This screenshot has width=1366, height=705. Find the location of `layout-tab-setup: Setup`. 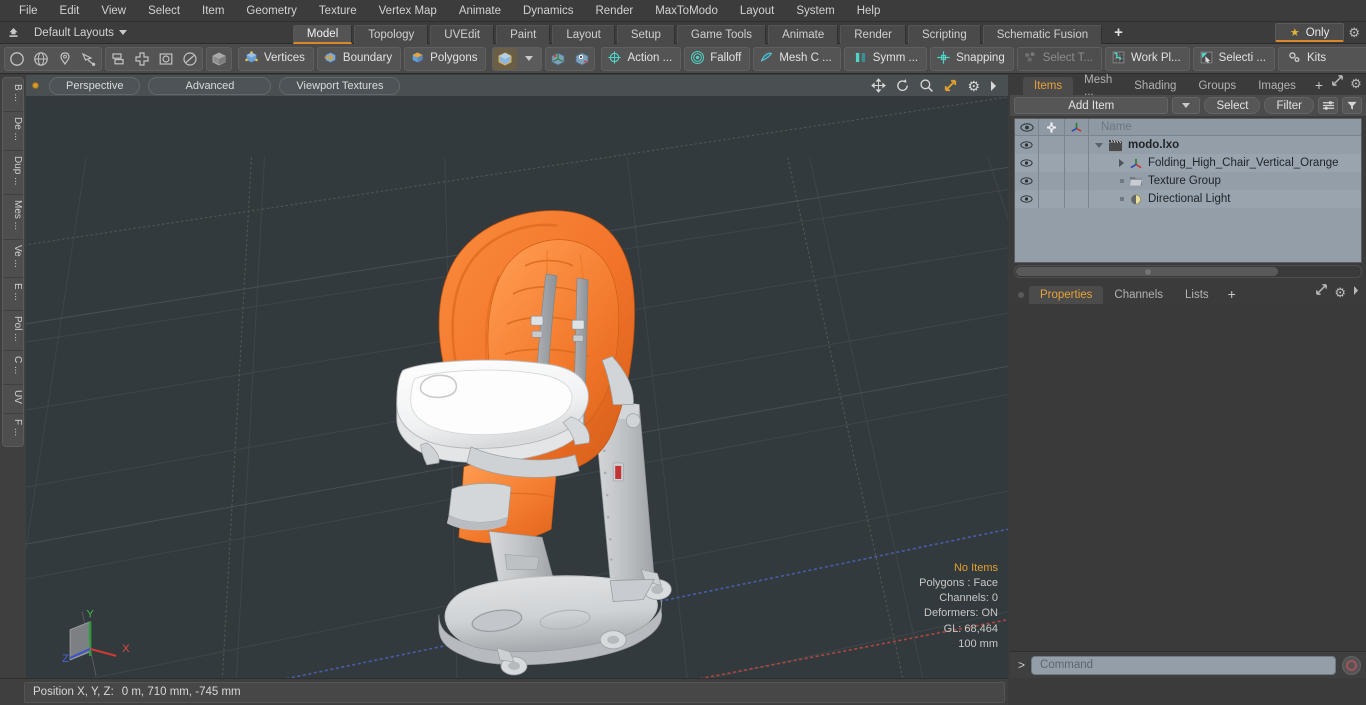

layout-tab-setup: Setup is located at coordinates (645, 34).